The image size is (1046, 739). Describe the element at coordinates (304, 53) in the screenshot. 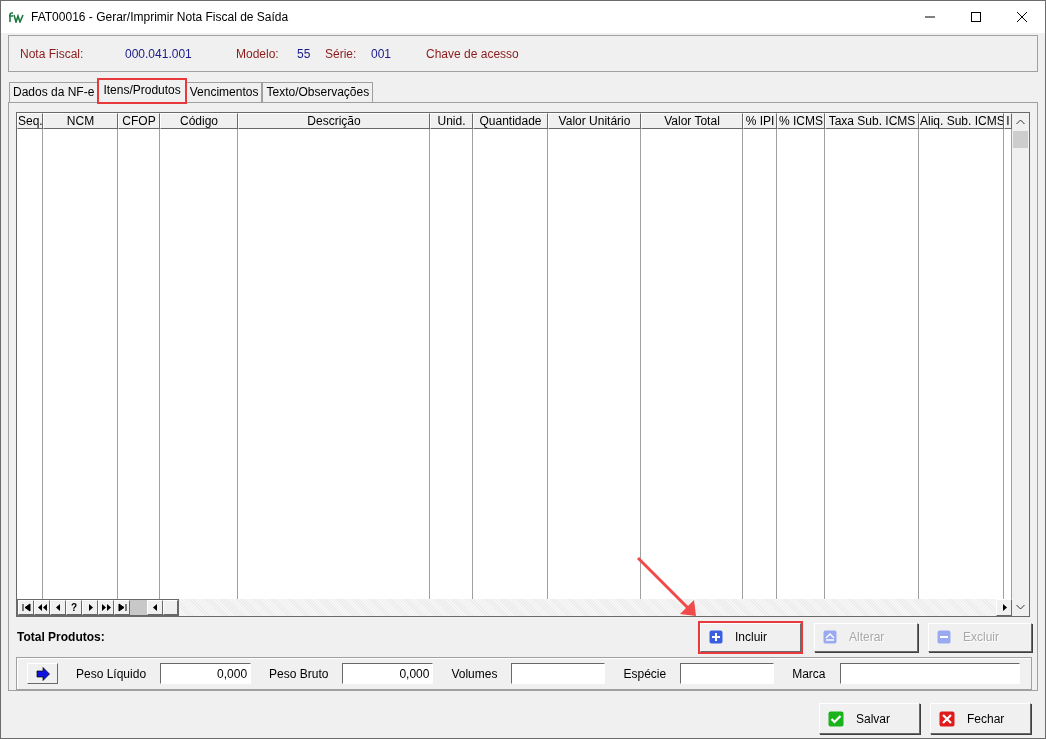

I see `field-value: 55` at that location.